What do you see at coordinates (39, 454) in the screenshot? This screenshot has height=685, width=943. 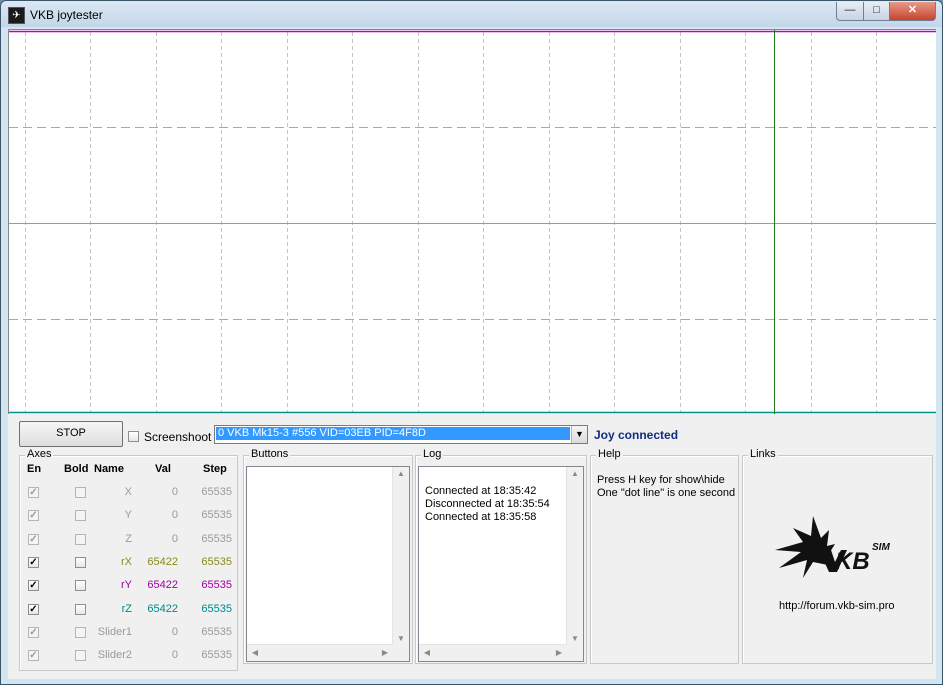 I see `axes-group-title: Axes` at bounding box center [39, 454].